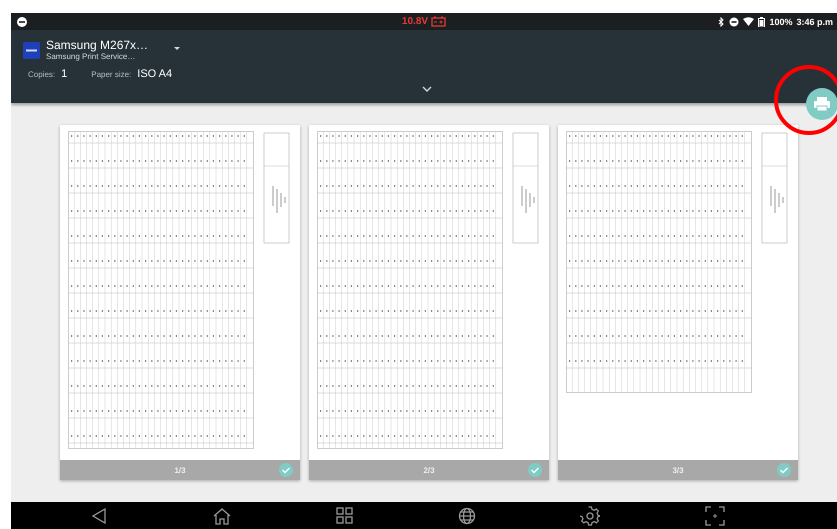 The image size is (837, 529). I want to click on clock-time: 3:46 p.m, so click(814, 21).